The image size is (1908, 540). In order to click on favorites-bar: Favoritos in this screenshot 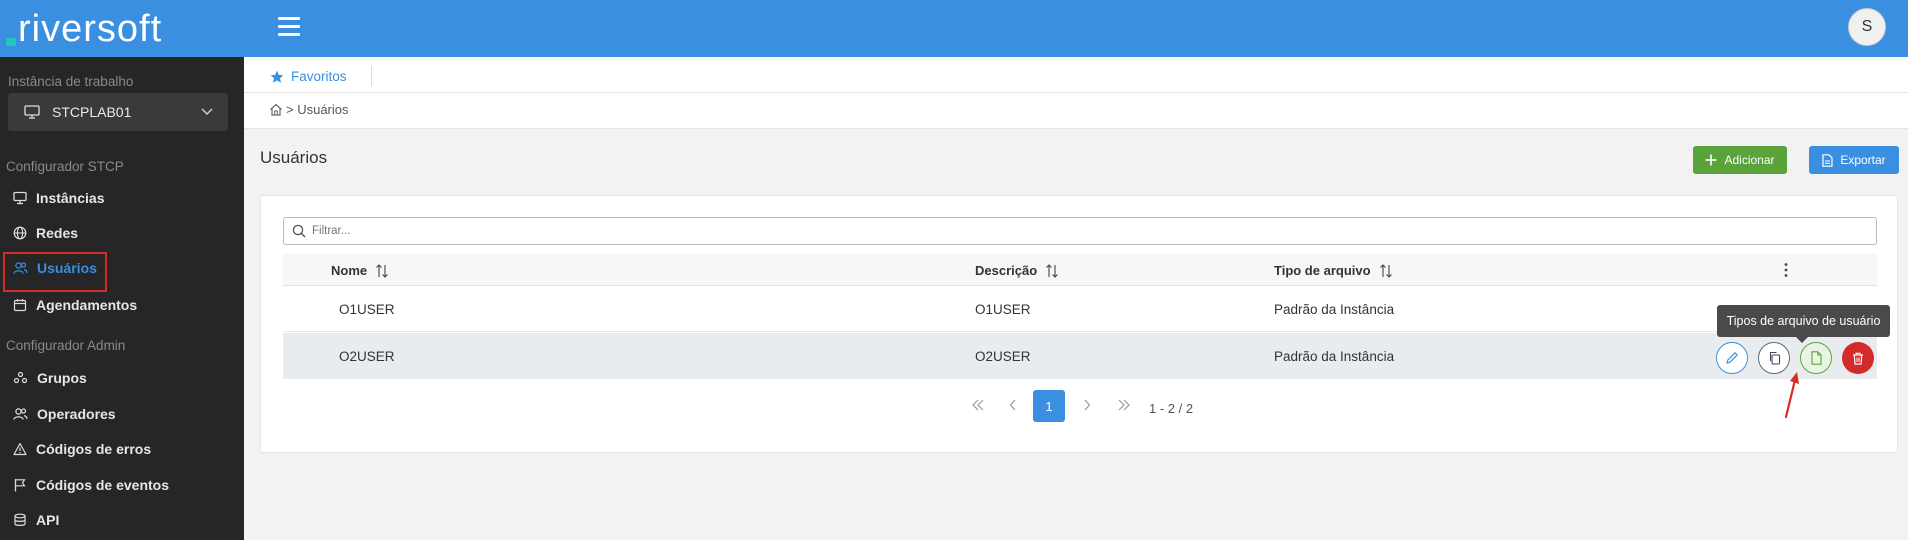, I will do `click(1076, 75)`.